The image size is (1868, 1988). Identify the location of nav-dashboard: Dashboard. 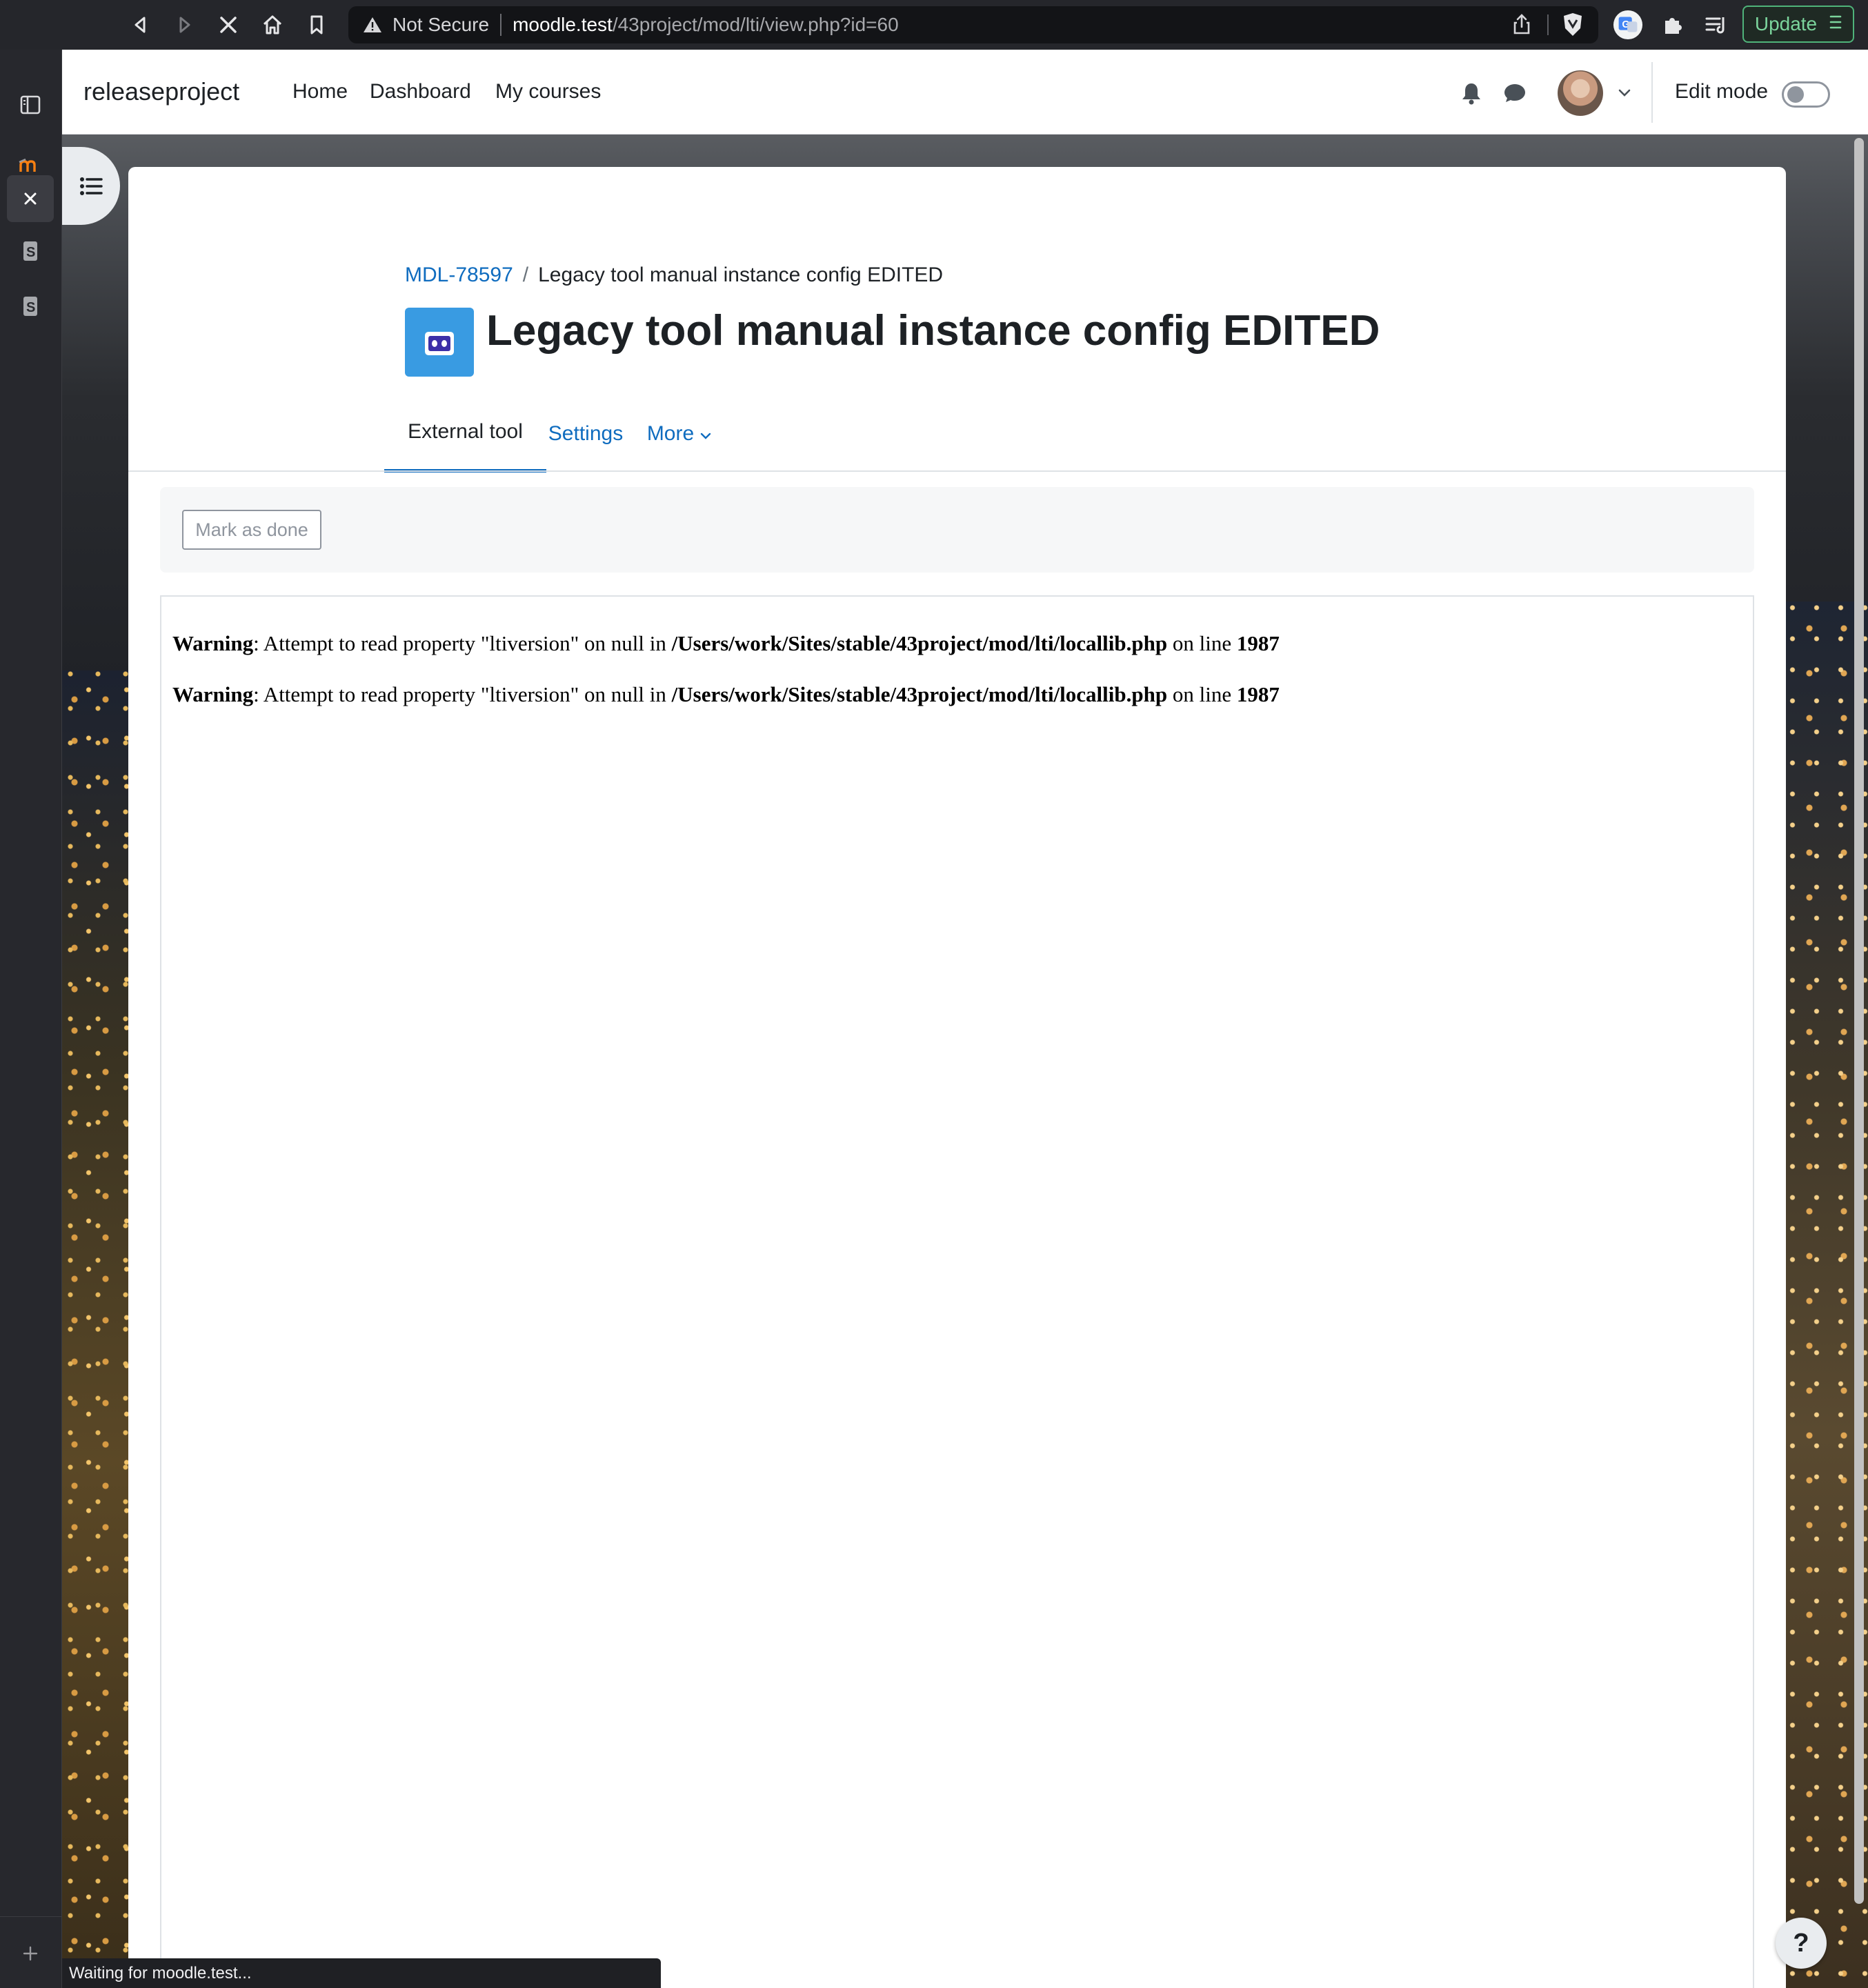
(420, 91).